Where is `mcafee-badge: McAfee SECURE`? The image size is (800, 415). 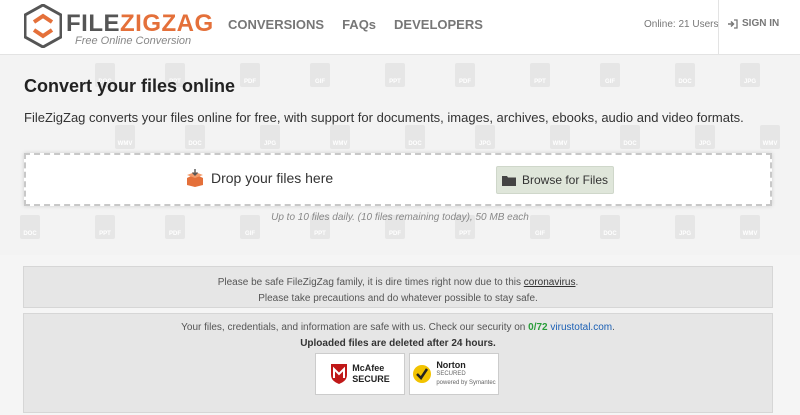
mcafee-badge: McAfee SECURE is located at coordinates (360, 374).